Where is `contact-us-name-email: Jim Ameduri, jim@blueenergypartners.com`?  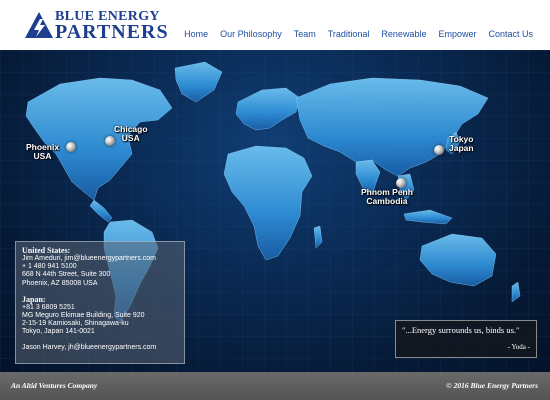
contact-us-name-email: Jim Ameduri, jim@blueenergypartners.com is located at coordinates (100, 259).